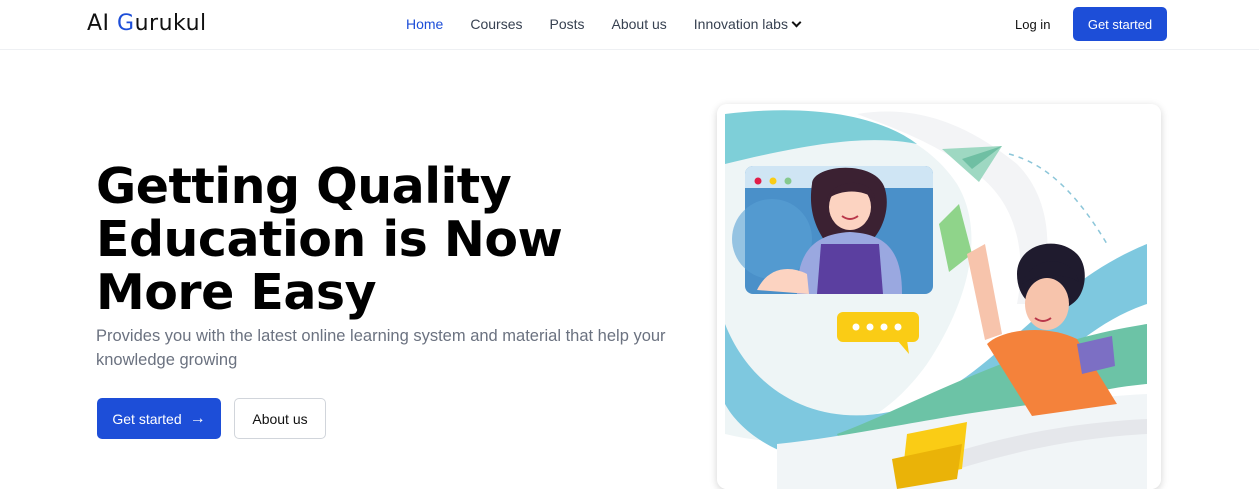 The width and height of the screenshot is (1259, 489). I want to click on hero-get-started-label: Get started, so click(147, 418).